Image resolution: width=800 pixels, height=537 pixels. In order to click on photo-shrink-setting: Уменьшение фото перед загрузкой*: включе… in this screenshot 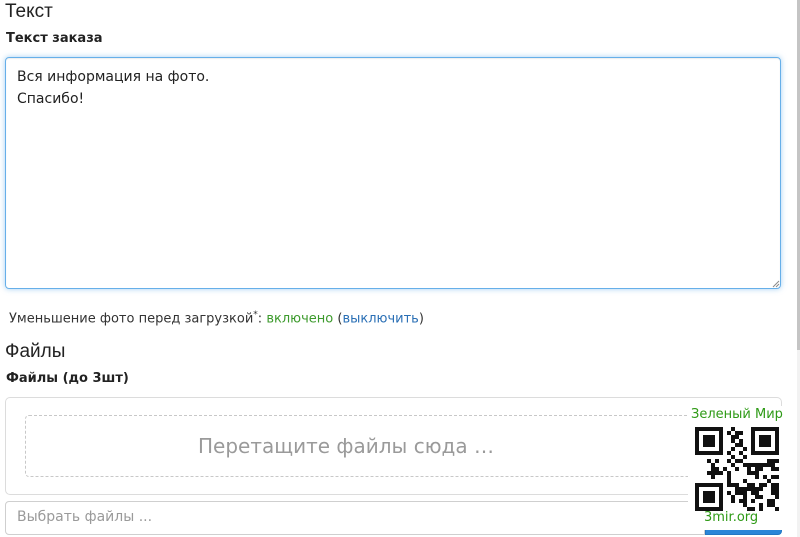, I will do `click(216, 318)`.